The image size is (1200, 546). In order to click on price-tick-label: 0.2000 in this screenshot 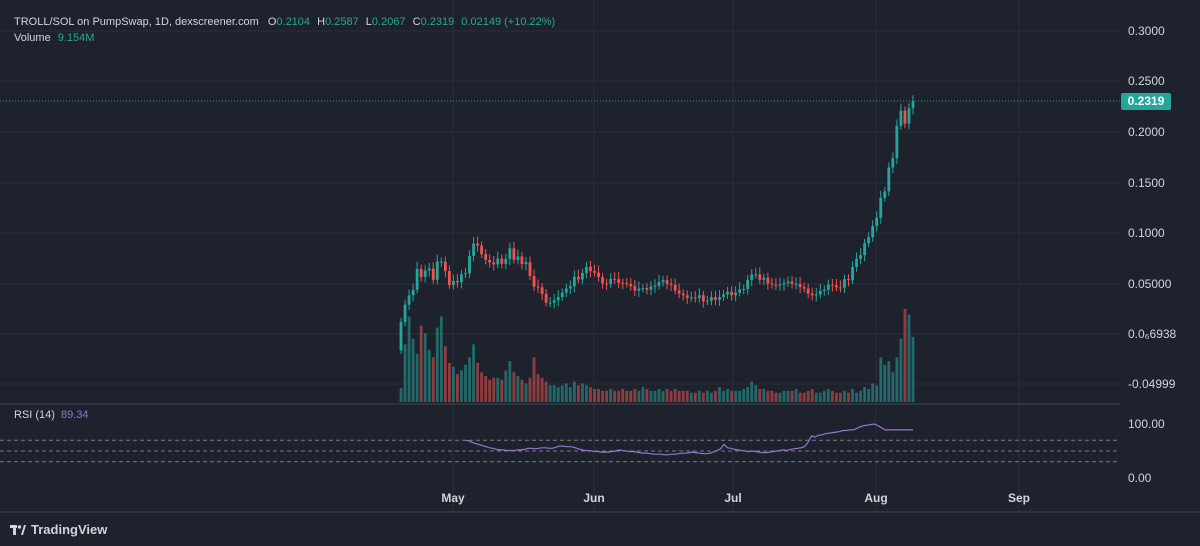, I will do `click(1146, 132)`.